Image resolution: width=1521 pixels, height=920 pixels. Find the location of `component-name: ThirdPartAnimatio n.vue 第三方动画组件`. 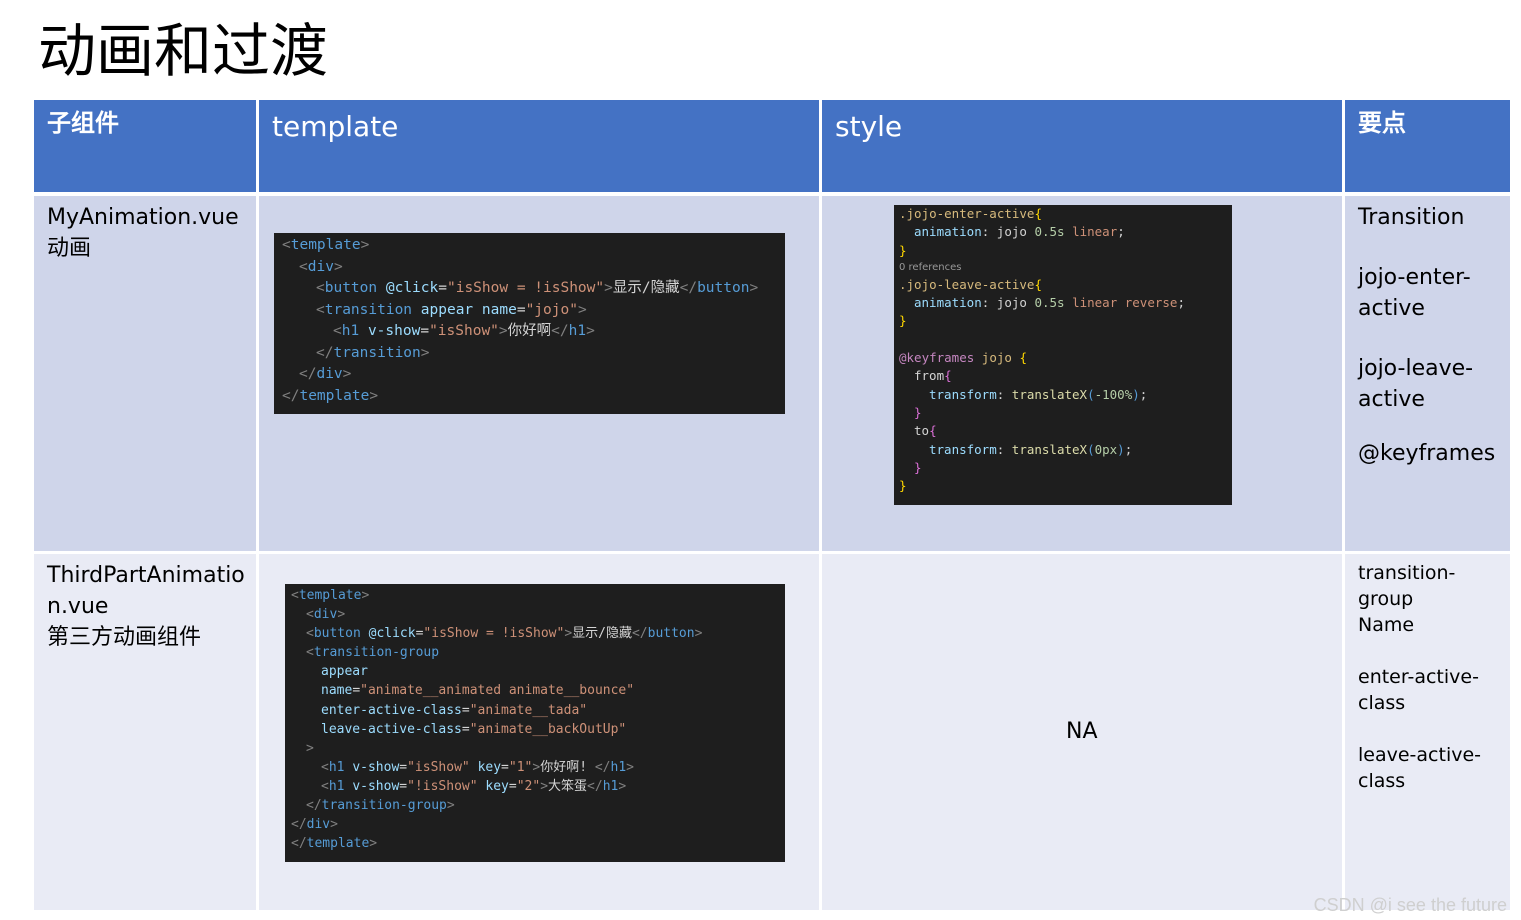

component-name: ThirdPartAnimatio n.vue 第三方动画组件 is located at coordinates (146, 606).